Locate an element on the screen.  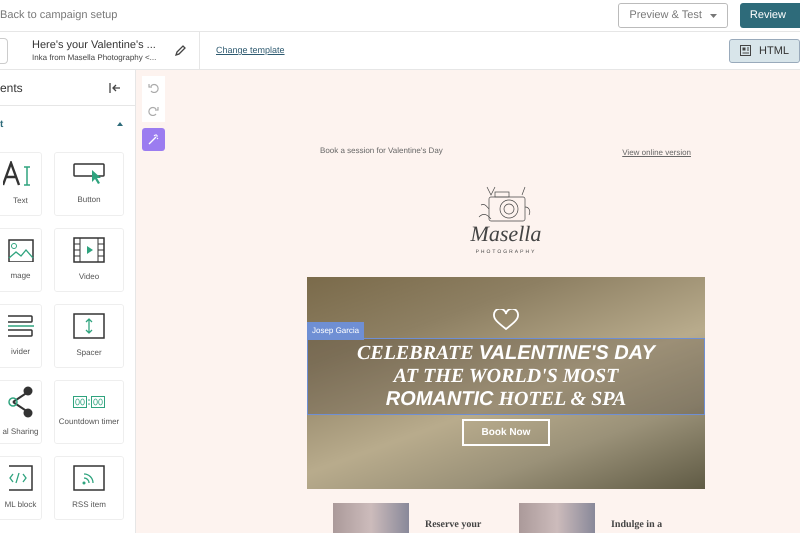
pencil-icon is located at coordinates (180, 50).